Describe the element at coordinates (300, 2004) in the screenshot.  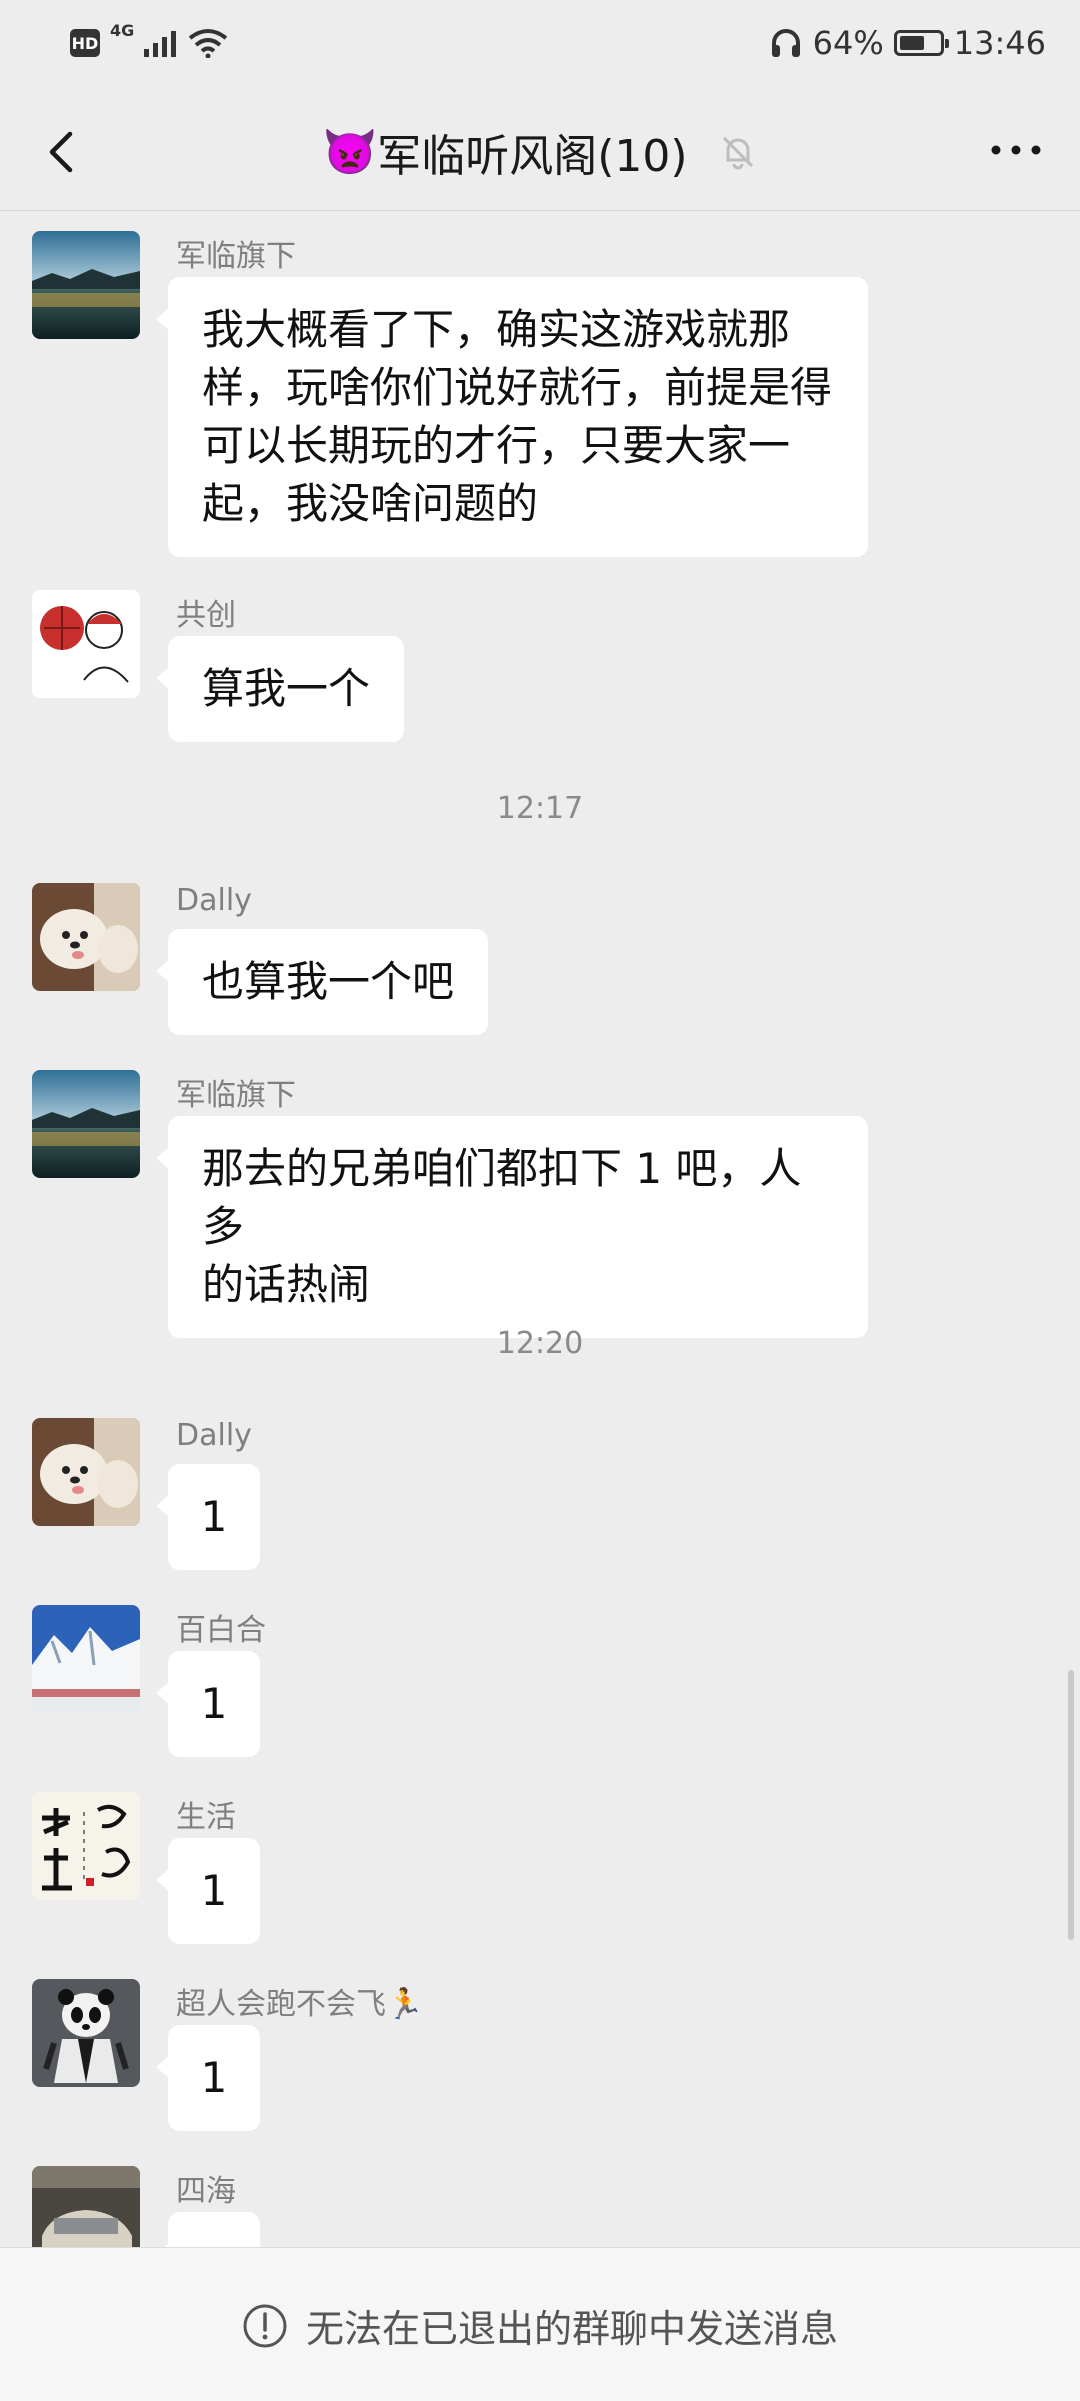
I see `sender-name: 超人会跑不会飞🏃` at that location.